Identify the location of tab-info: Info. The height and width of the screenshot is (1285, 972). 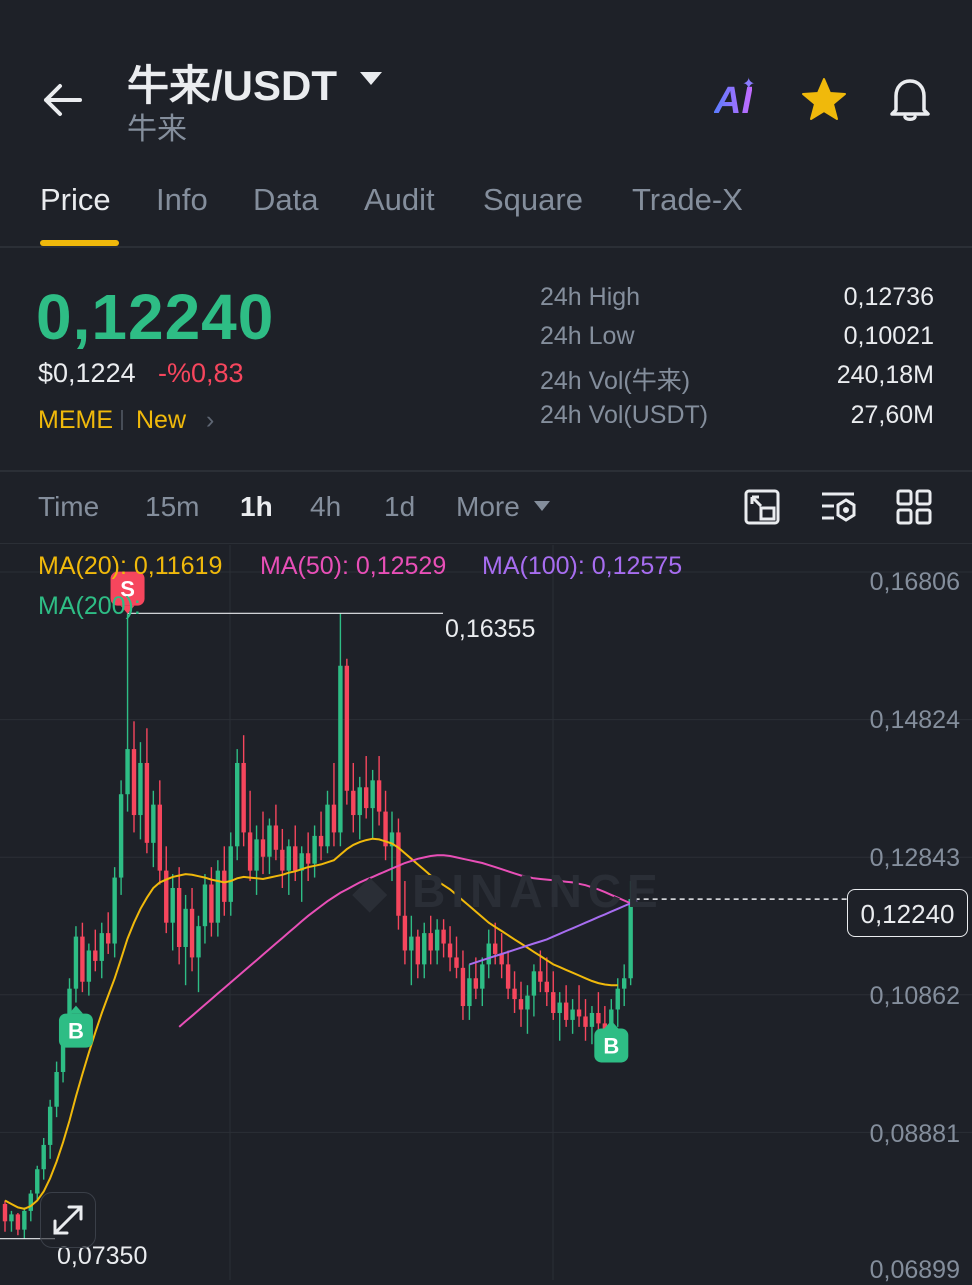
(182, 200).